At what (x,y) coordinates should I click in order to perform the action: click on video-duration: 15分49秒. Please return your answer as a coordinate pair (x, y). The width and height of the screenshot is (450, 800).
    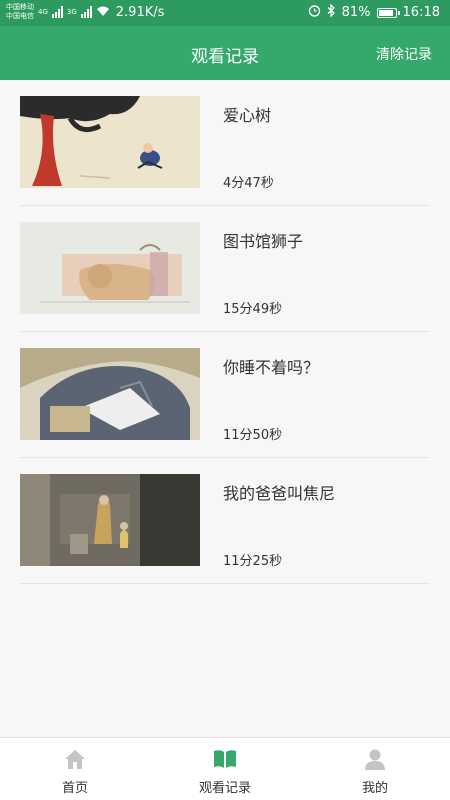
    Looking at the image, I should click on (253, 309).